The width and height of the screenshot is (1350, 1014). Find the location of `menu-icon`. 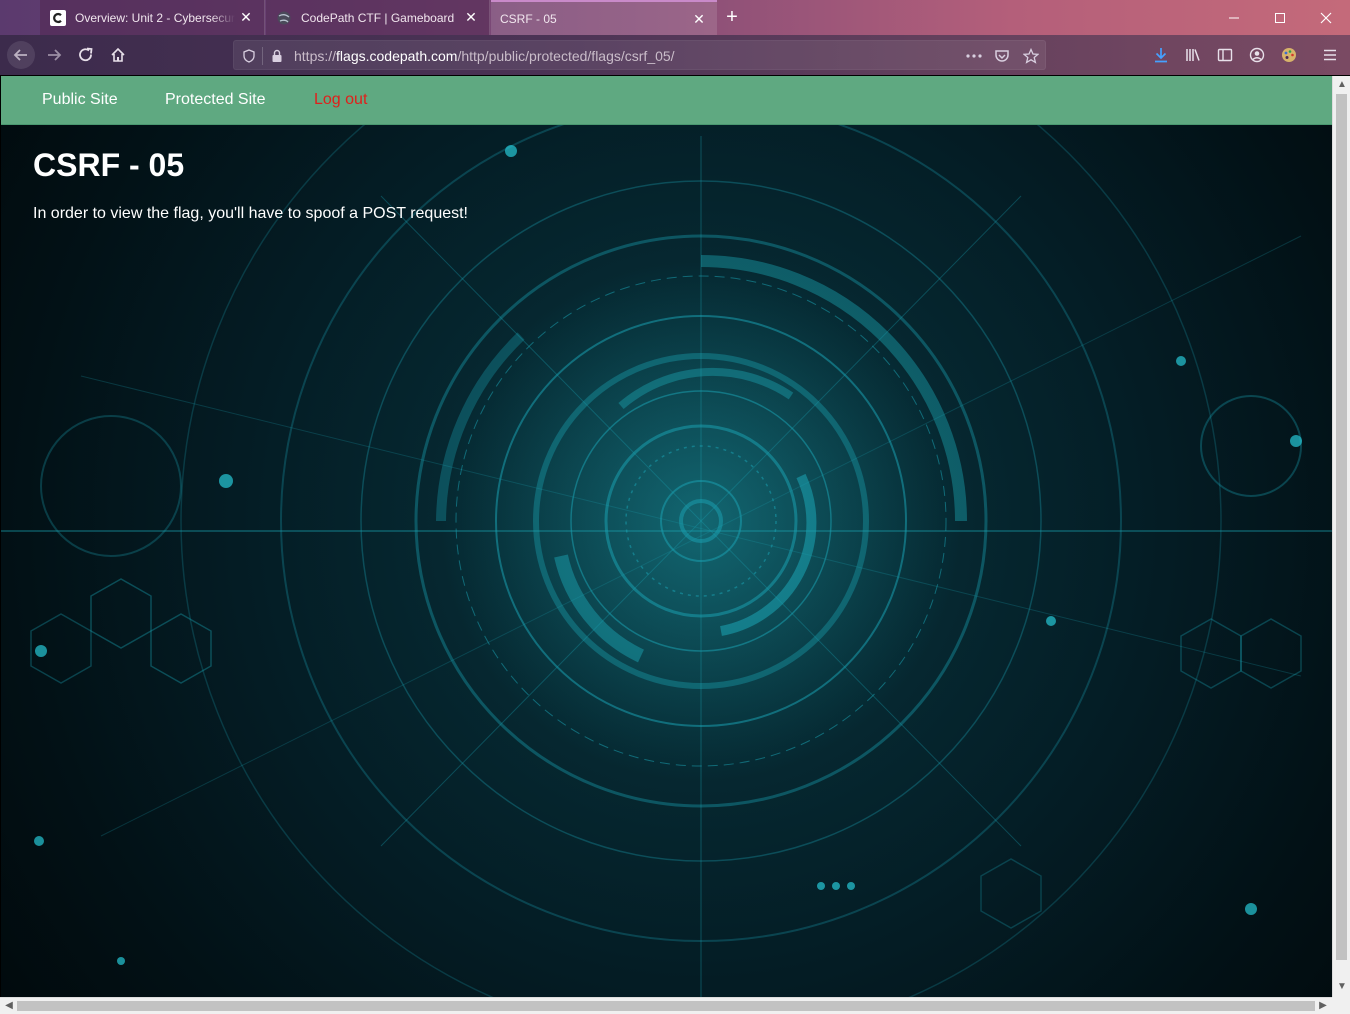

menu-icon is located at coordinates (1330, 55).